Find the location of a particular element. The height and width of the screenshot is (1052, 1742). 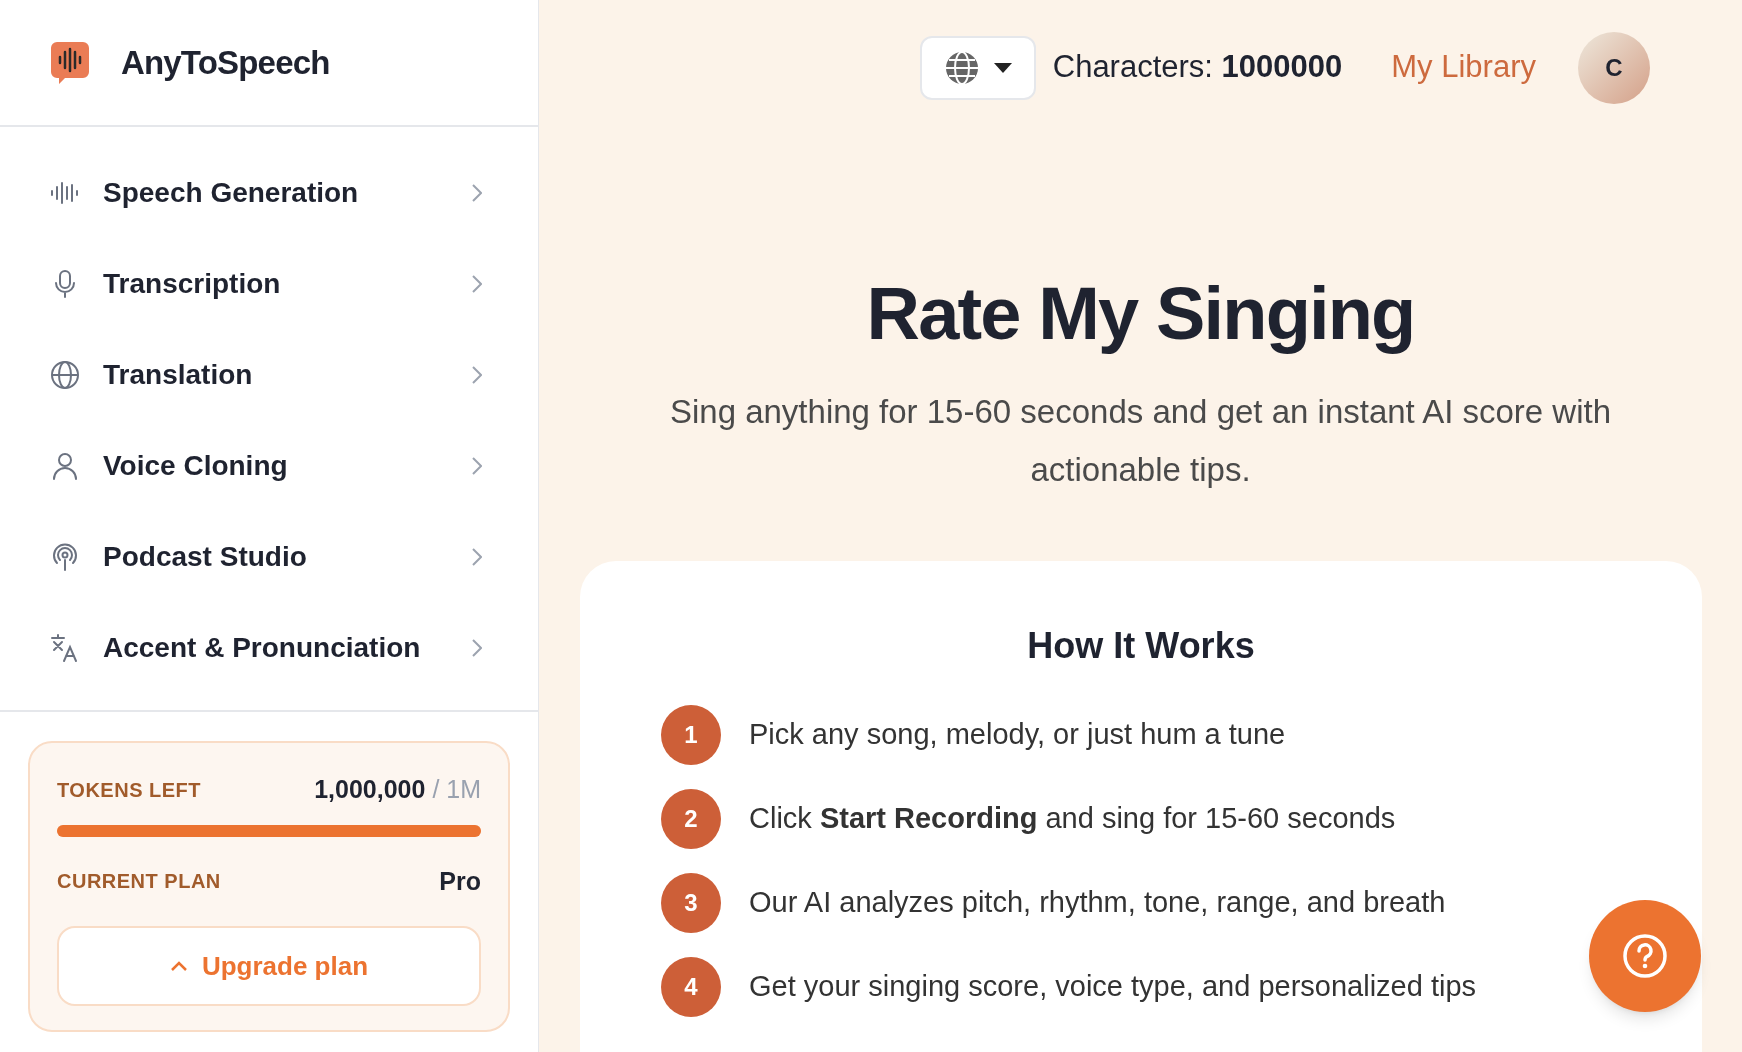

step-number: 2 is located at coordinates (691, 819).